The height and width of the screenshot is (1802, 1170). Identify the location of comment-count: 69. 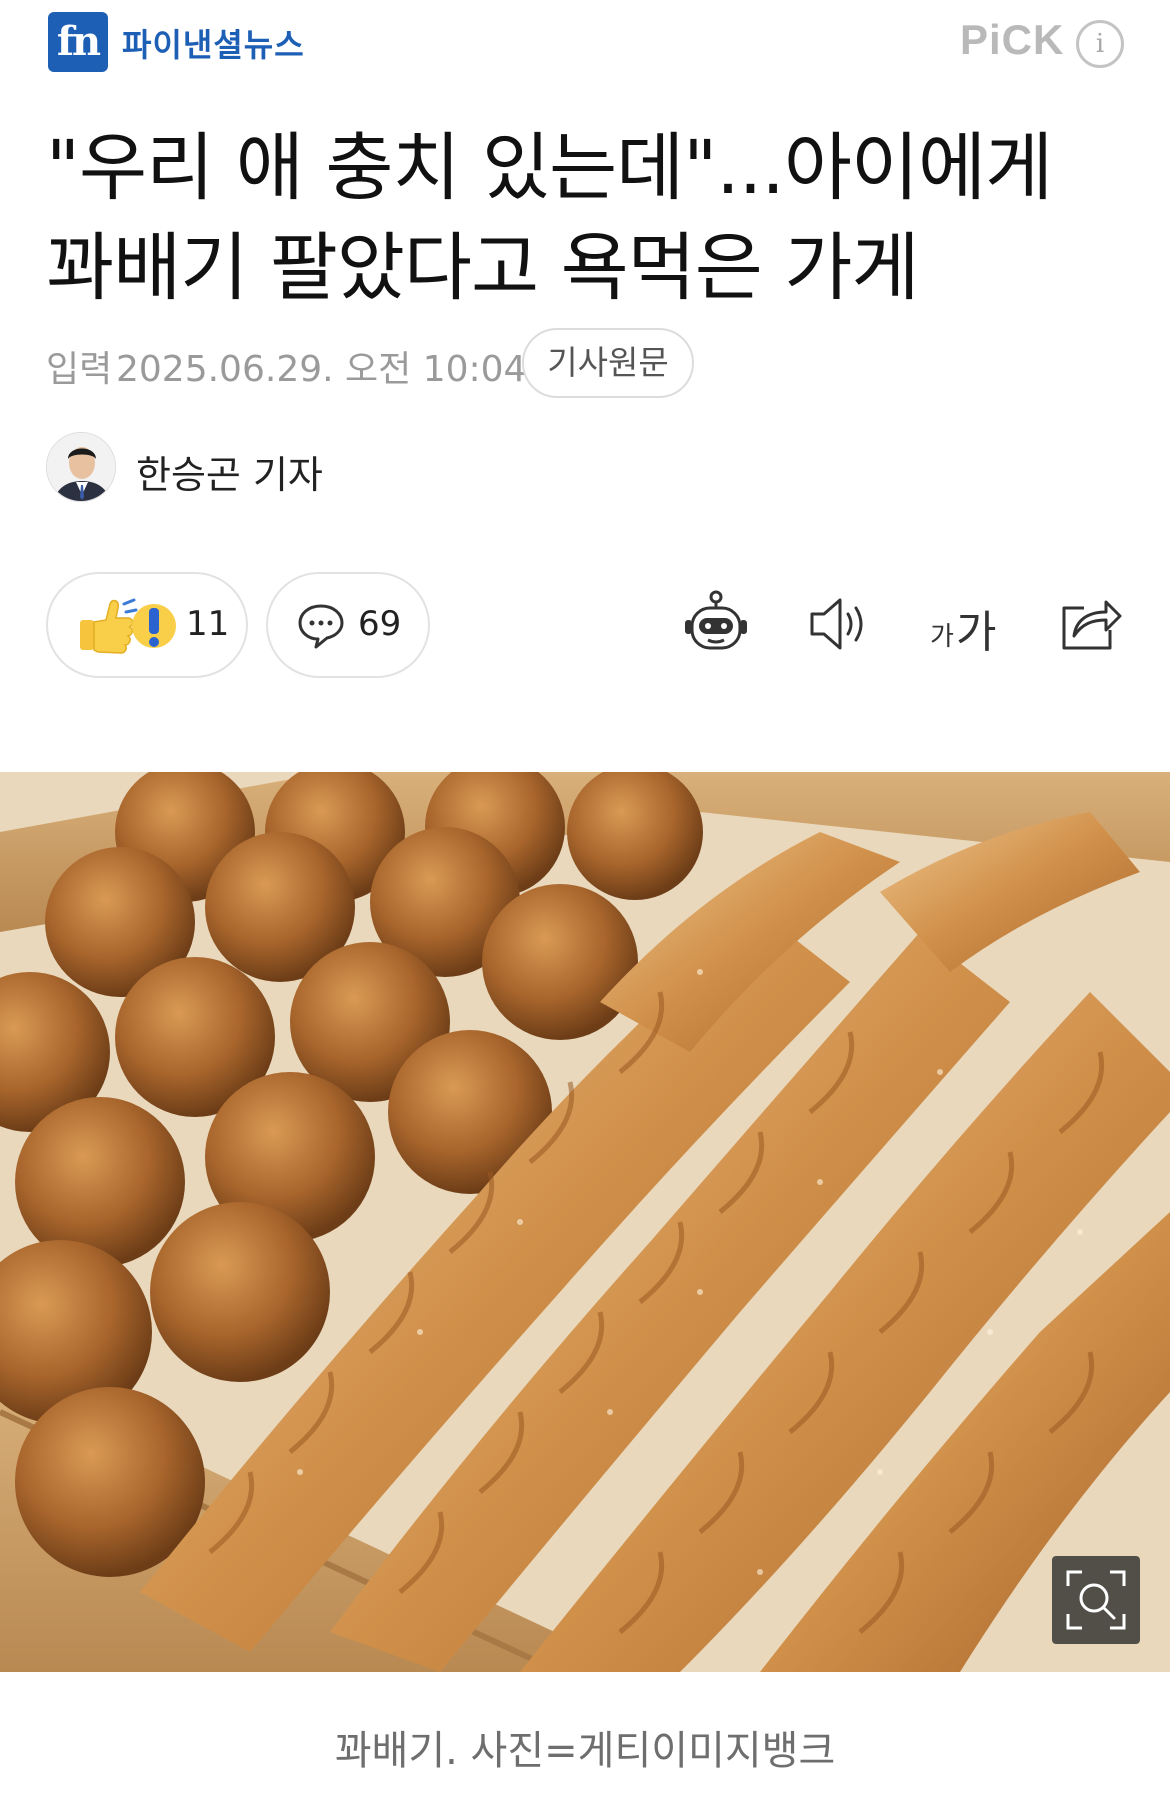
(380, 624).